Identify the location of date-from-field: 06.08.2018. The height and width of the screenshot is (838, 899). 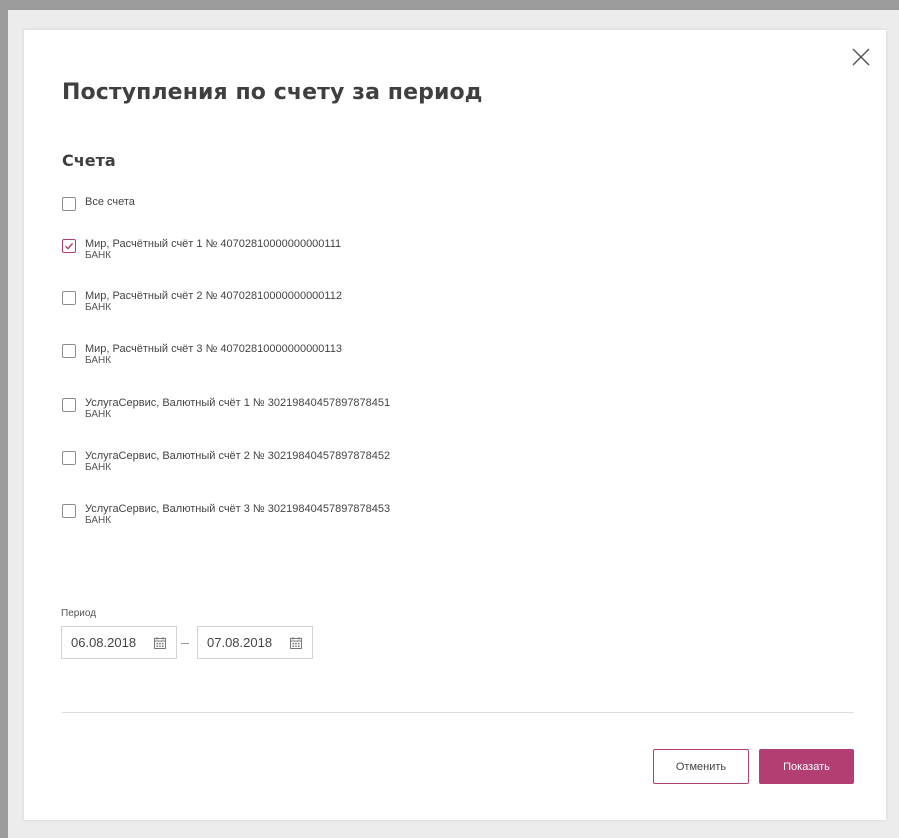
(119, 642).